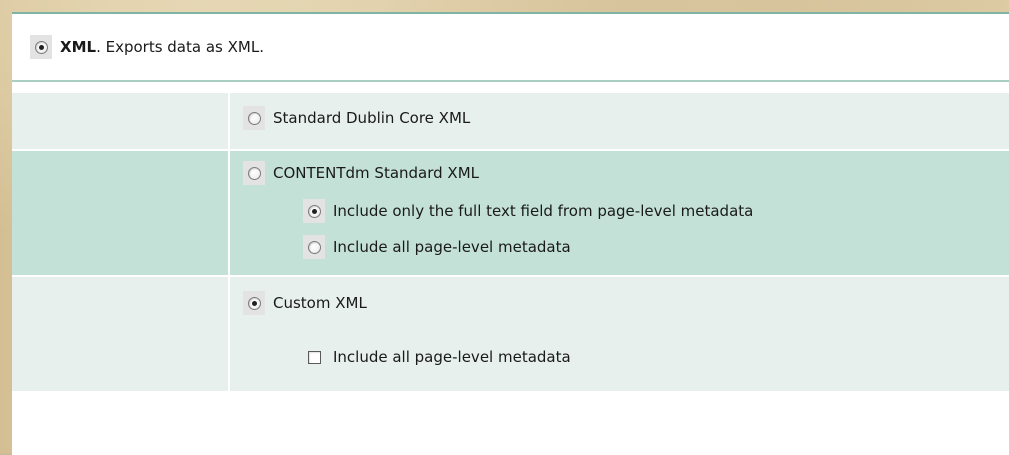 Image resolution: width=1009 pixels, height=455 pixels. What do you see at coordinates (452, 357) in the screenshot?
I see `custom-include-metadata-label: Include all page-level metadata` at bounding box center [452, 357].